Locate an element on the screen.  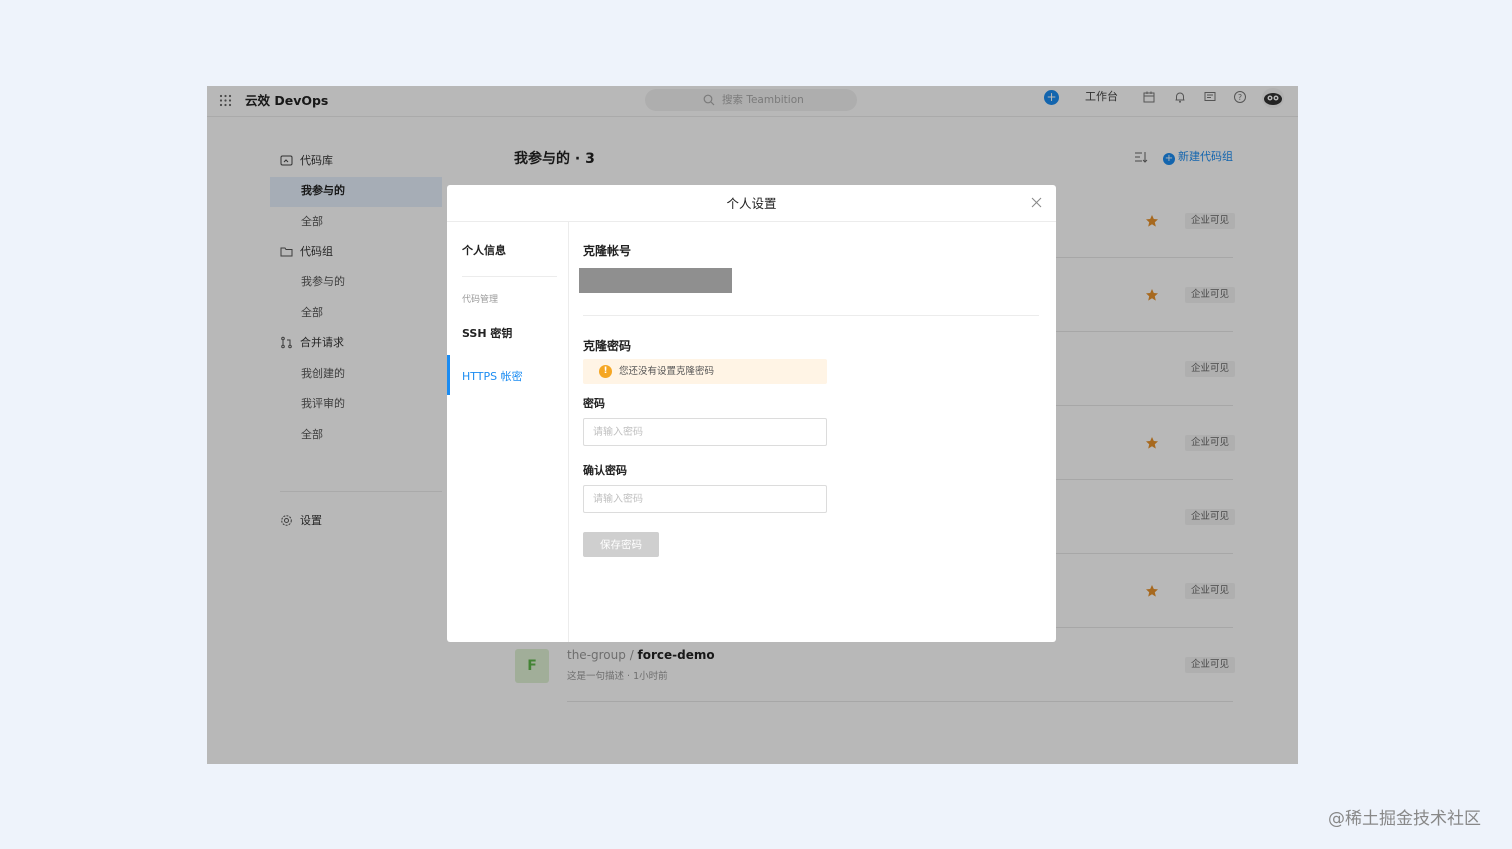
nav-profile: 个人信息 is located at coordinates (484, 250).